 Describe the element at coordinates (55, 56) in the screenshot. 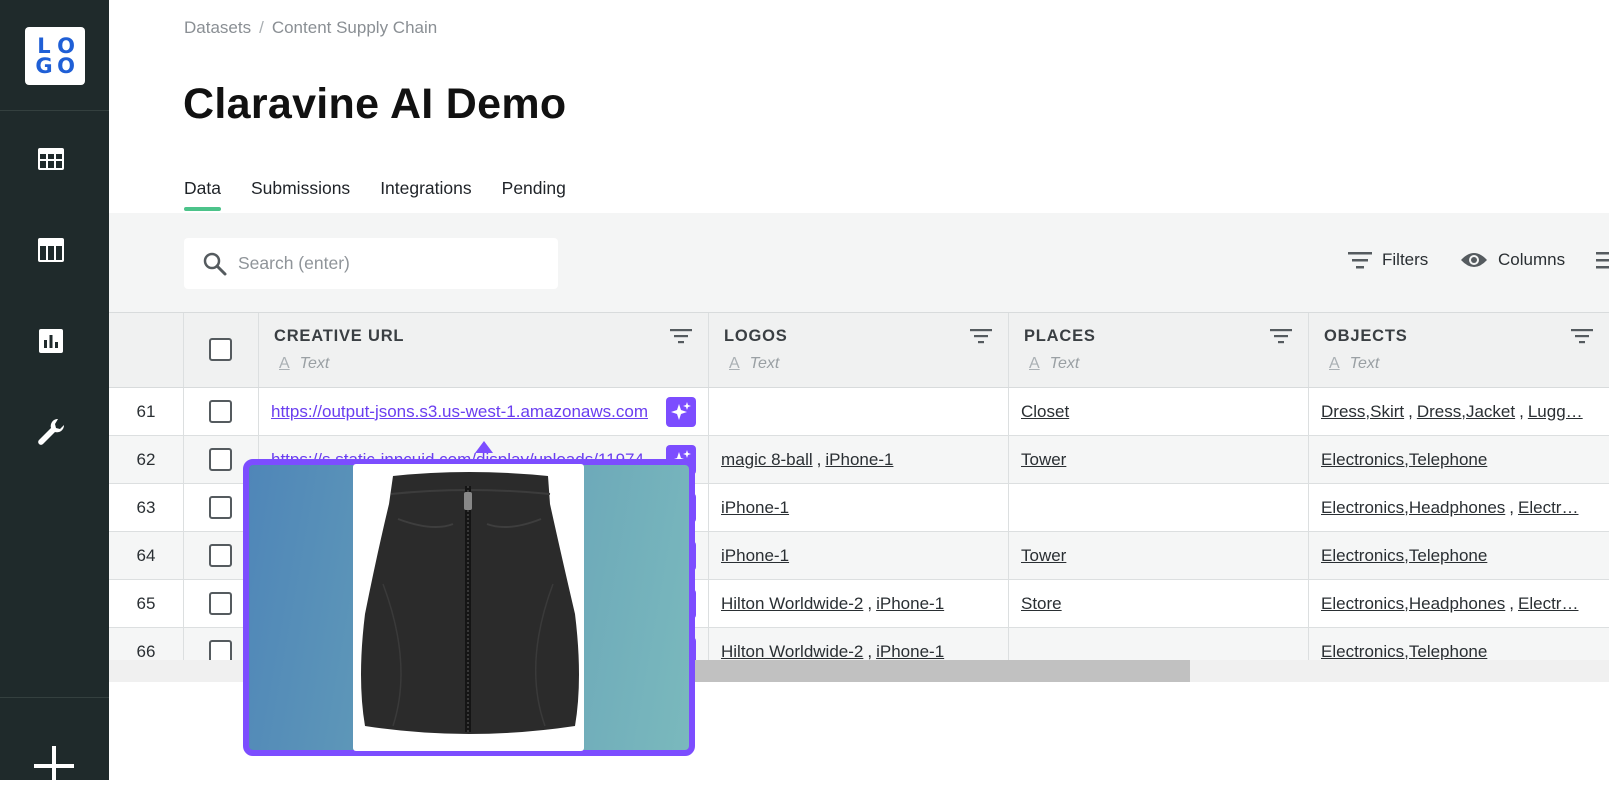

I see `logo: L O G O` at that location.